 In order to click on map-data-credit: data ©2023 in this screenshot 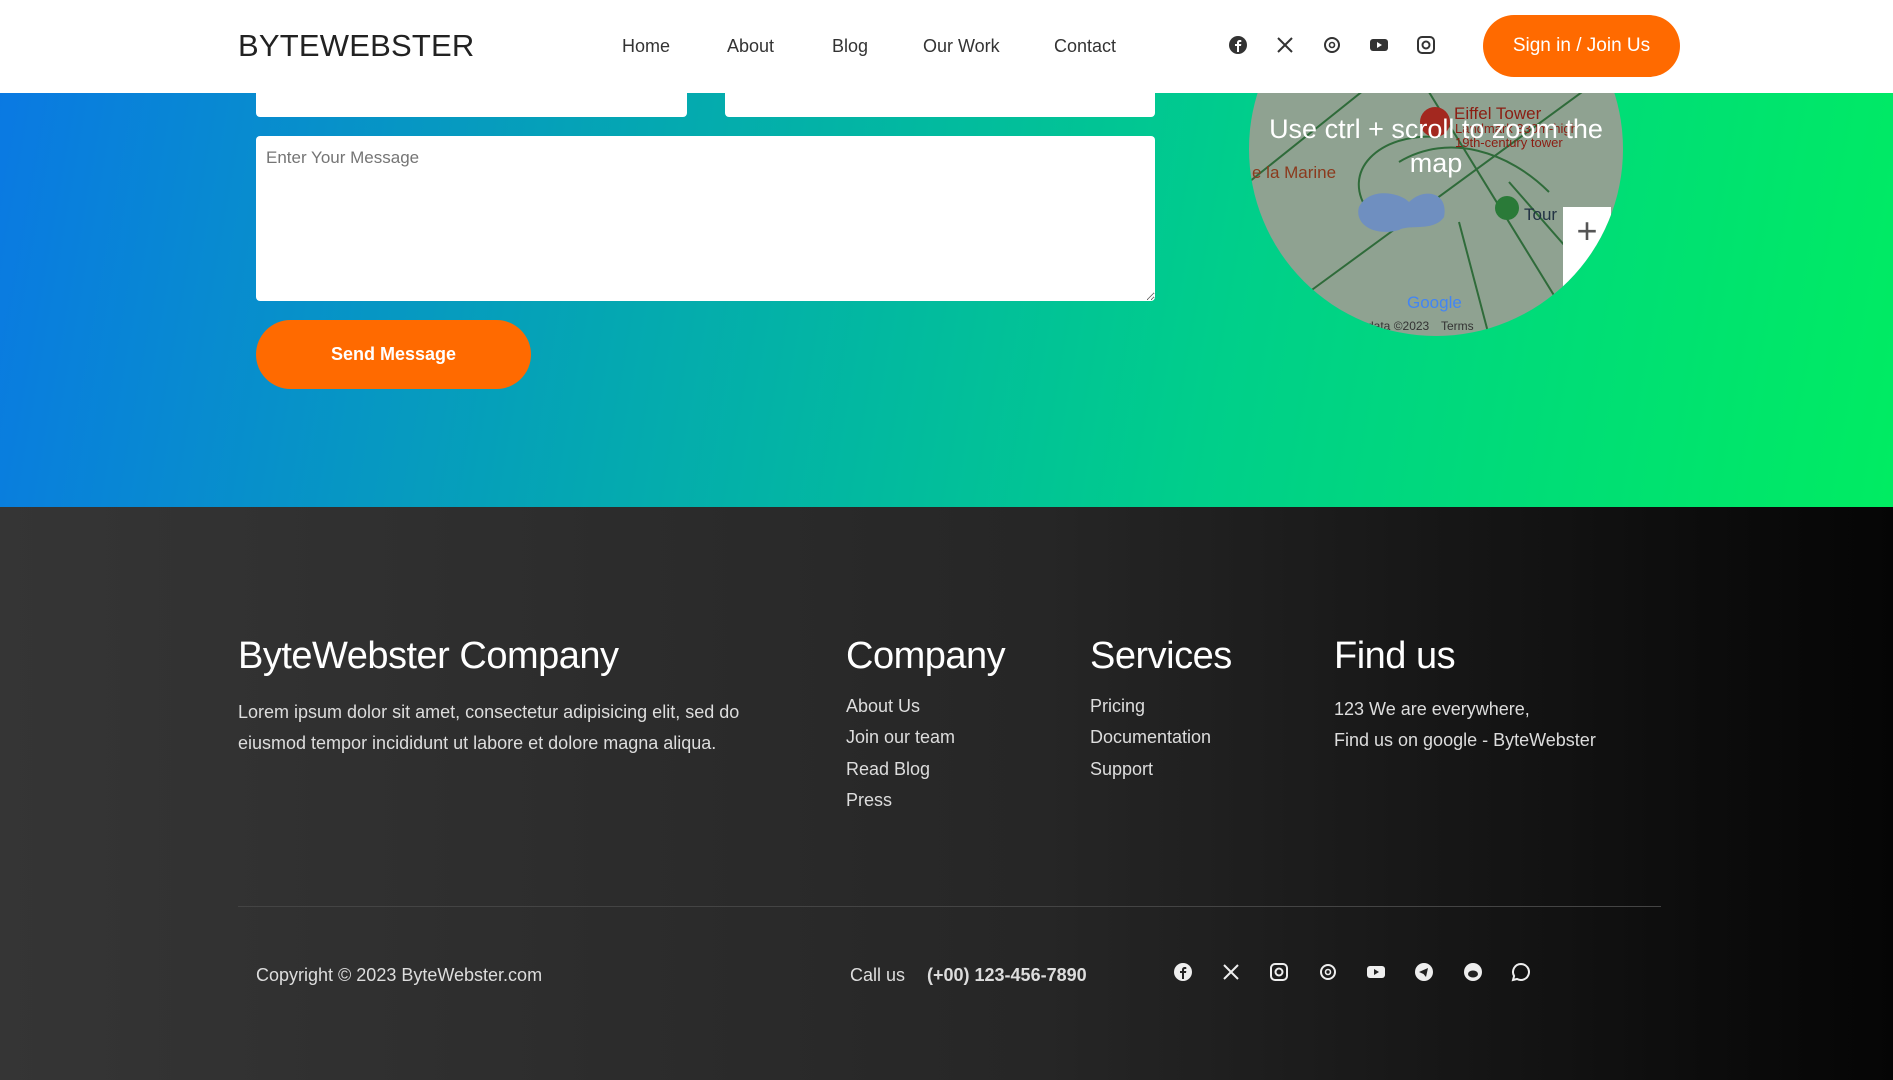, I will do `click(1398, 326)`.